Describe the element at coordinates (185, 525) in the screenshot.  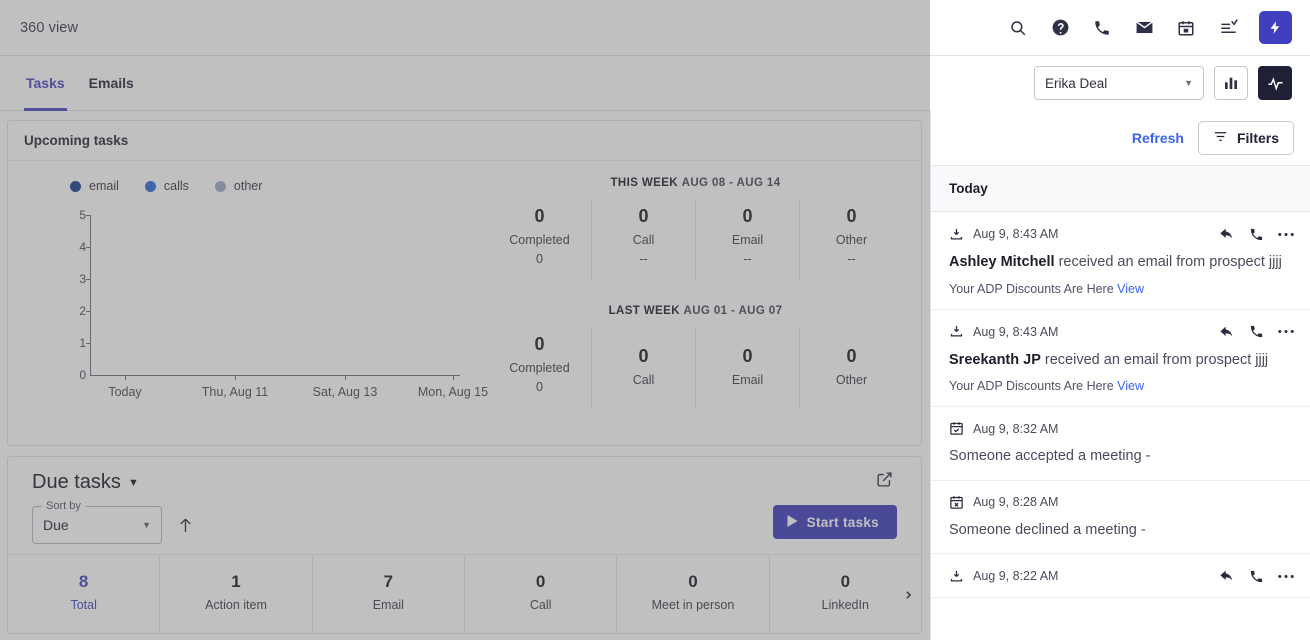
I see `sort-direction-ascending-icon` at that location.